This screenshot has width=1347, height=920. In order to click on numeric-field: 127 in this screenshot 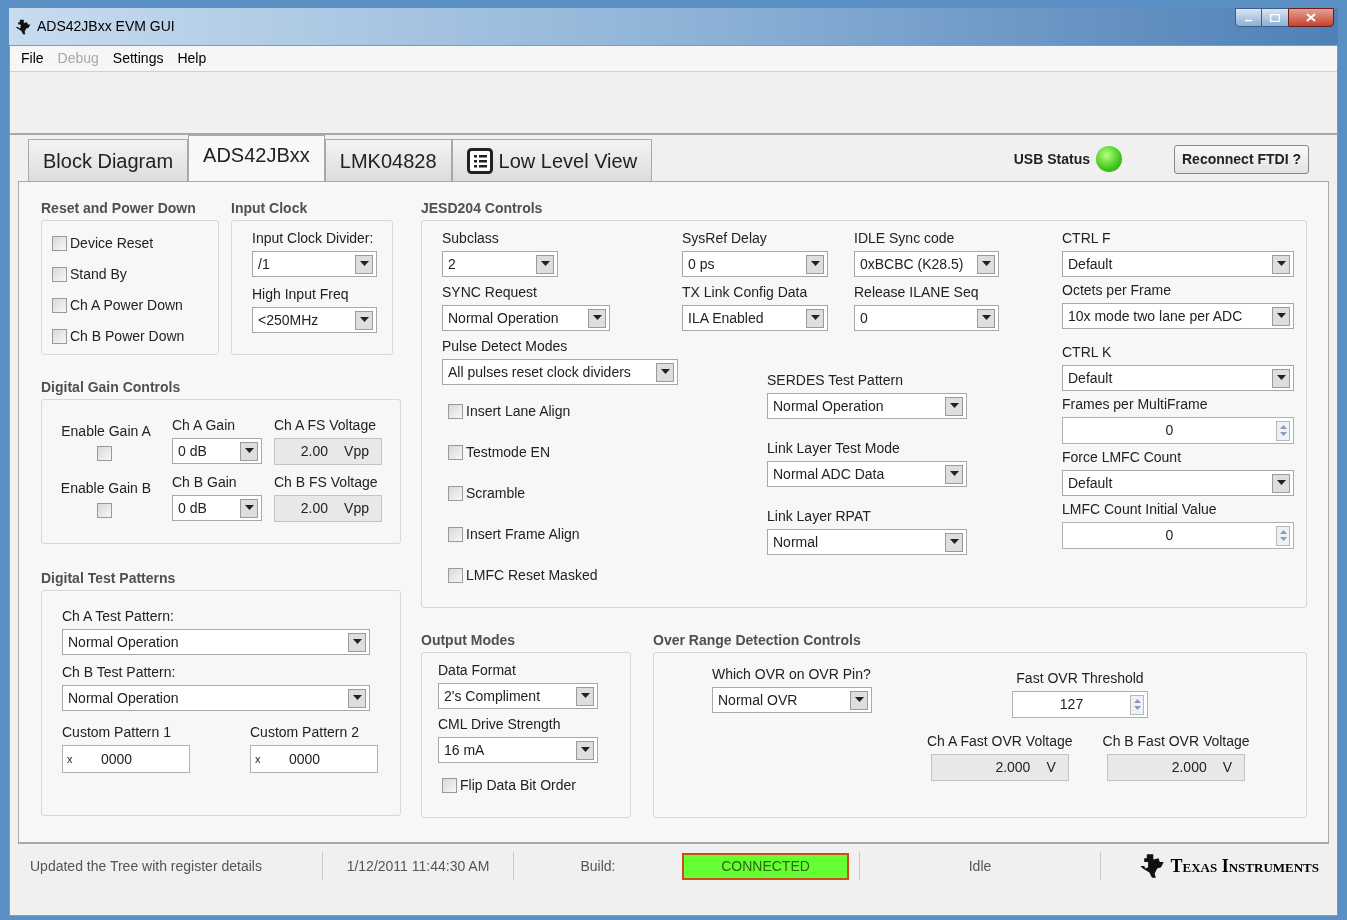, I will do `click(1080, 704)`.